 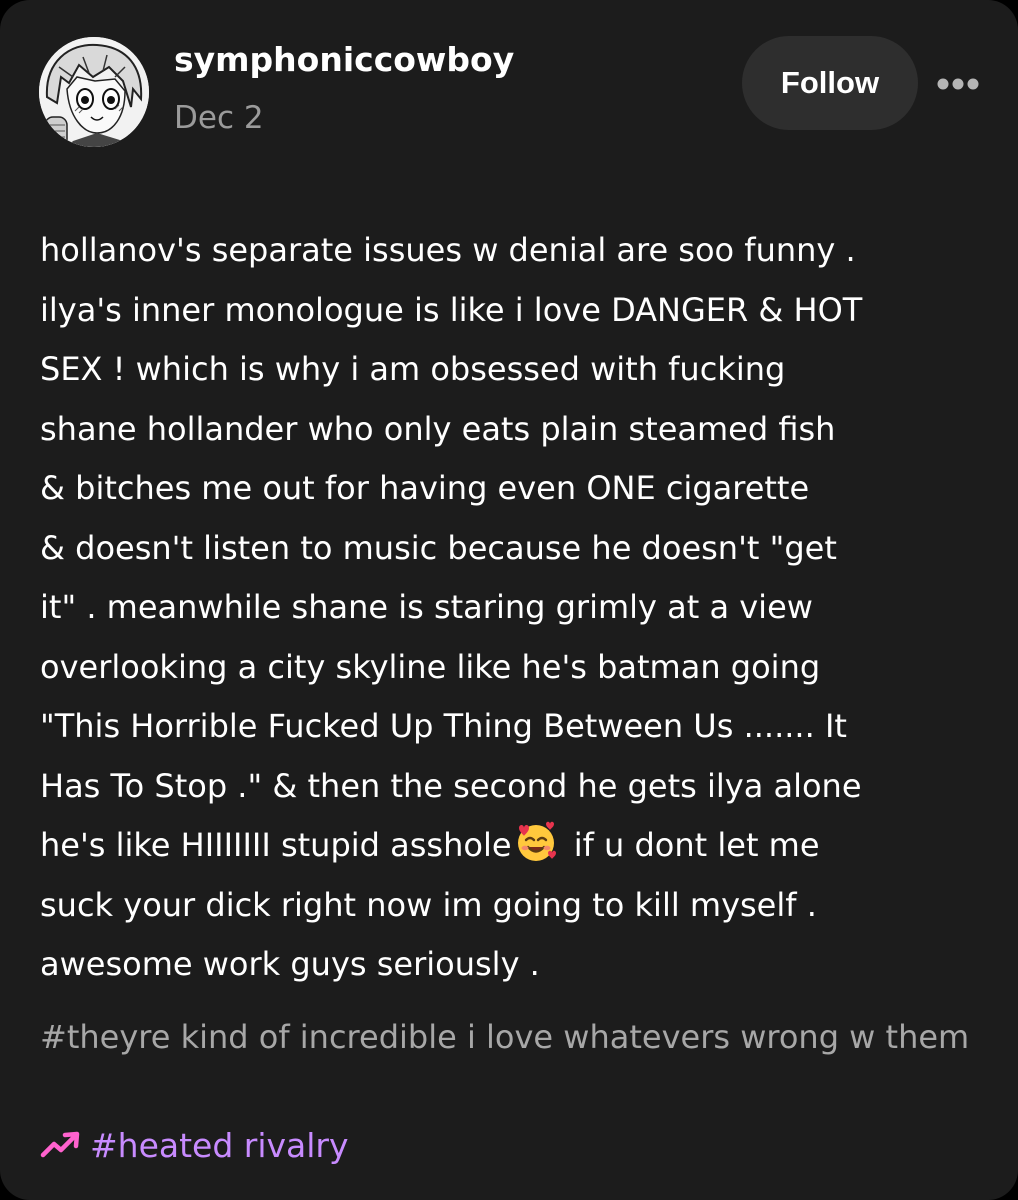 I want to click on more-dots-icon, so click(x=958, y=84).